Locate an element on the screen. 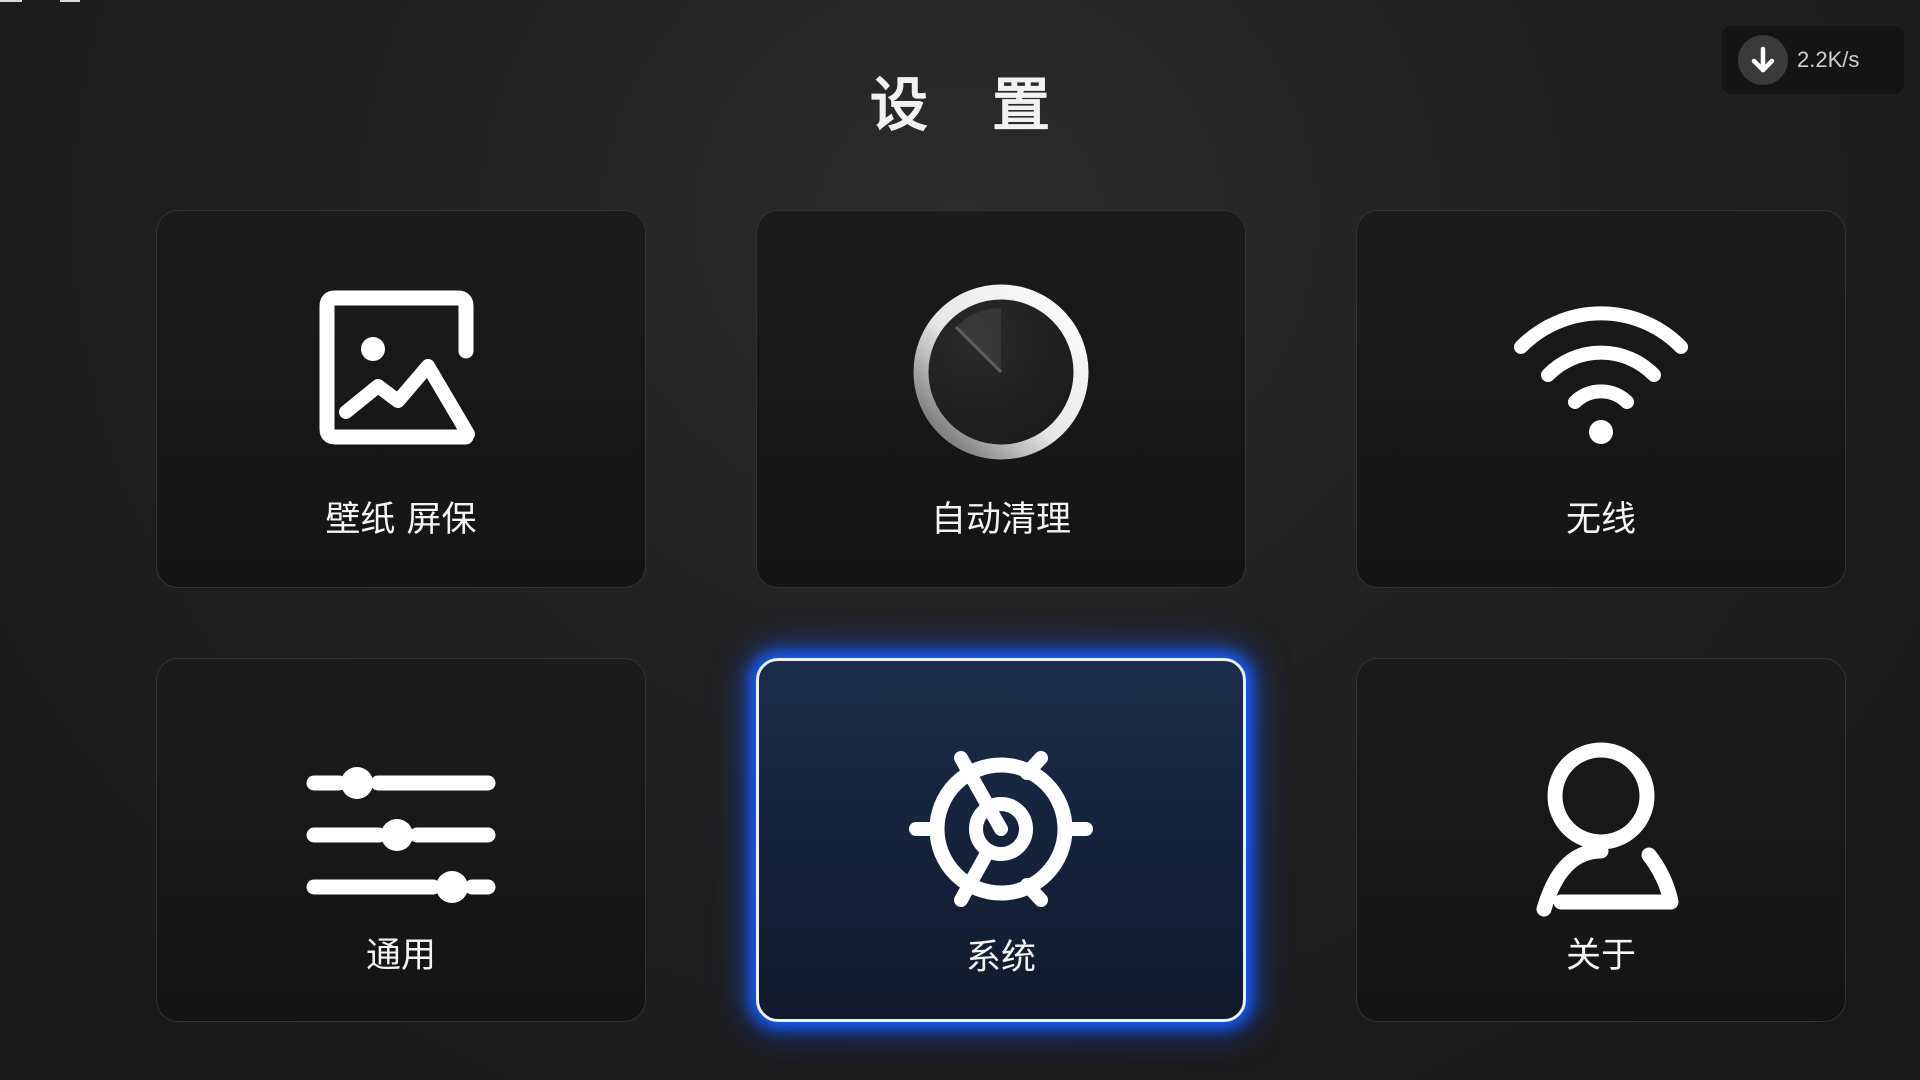 This screenshot has width=1920, height=1080. image-icon is located at coordinates (401, 374).